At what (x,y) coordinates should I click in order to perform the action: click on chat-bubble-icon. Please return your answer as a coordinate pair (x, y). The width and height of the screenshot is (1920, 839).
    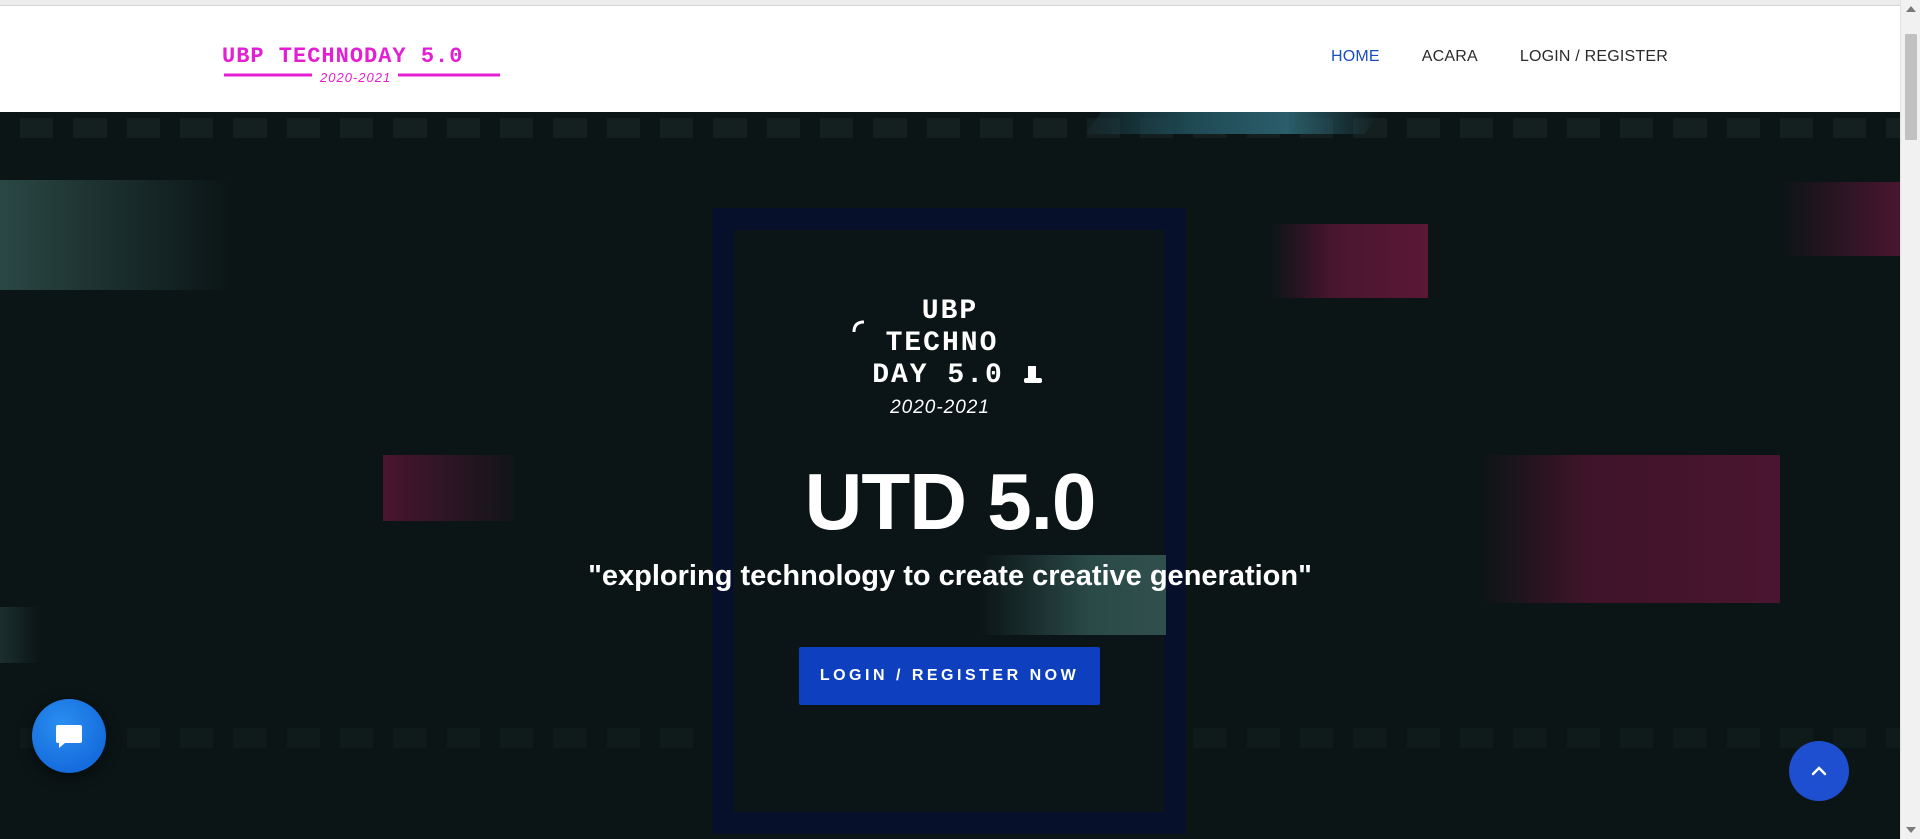
    Looking at the image, I should click on (69, 736).